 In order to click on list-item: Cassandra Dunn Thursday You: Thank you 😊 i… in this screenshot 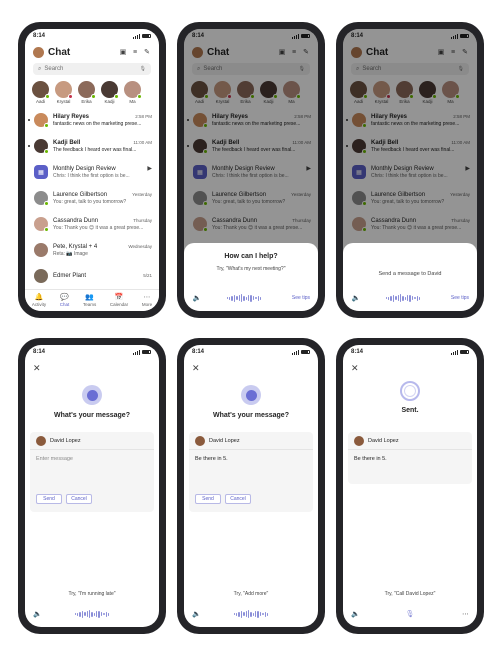, I will do `click(92, 224)`.